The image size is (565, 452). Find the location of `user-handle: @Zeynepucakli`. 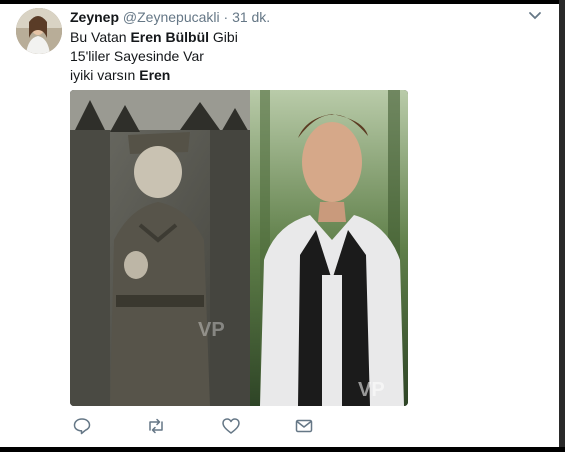

user-handle: @Zeynepucakli is located at coordinates (171, 17).